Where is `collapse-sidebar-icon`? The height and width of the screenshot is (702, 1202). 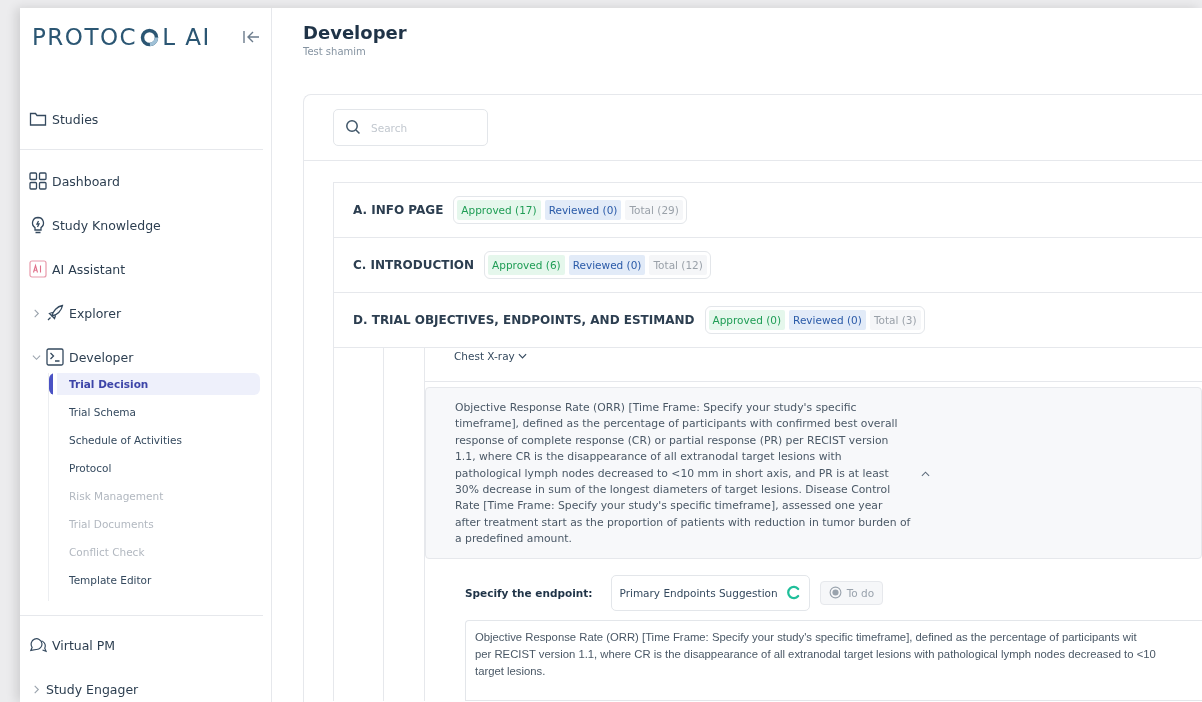
collapse-sidebar-icon is located at coordinates (252, 37).